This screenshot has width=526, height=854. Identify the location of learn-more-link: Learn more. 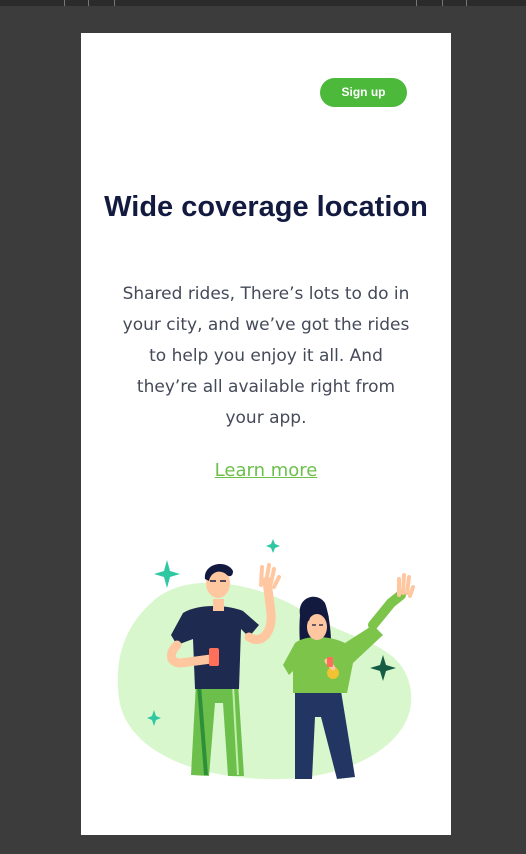
(266, 470).